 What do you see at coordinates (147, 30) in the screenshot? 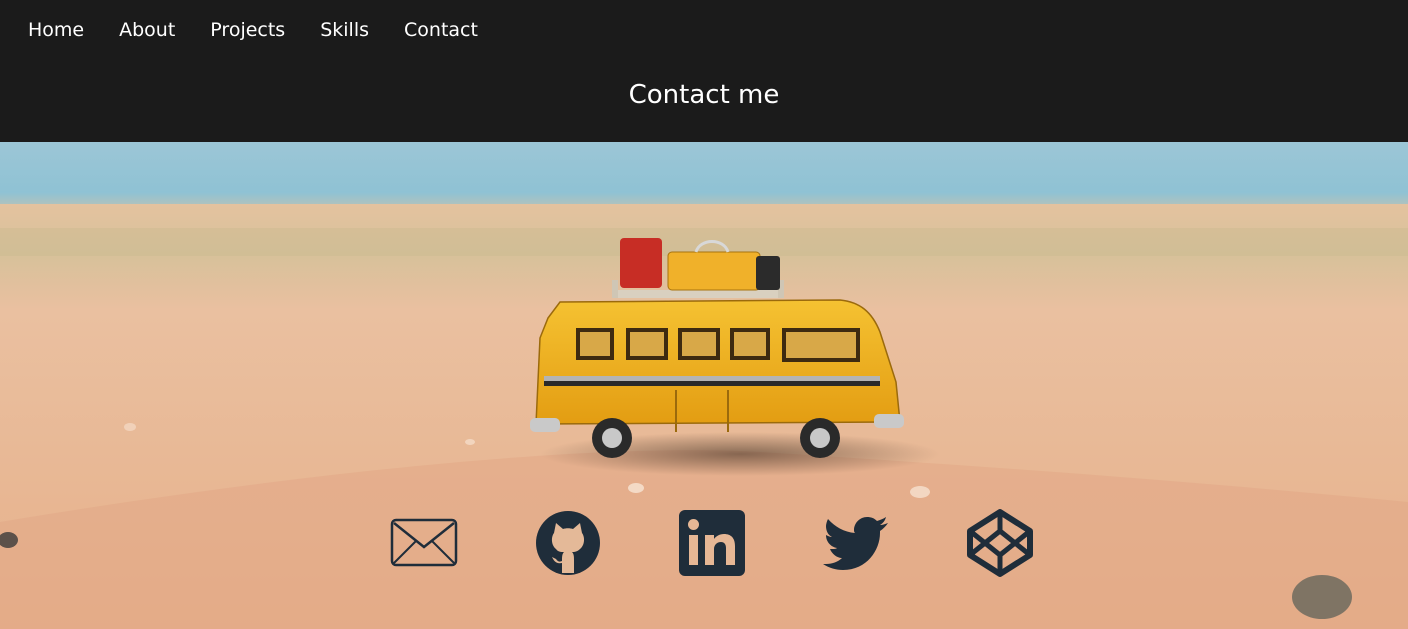
I see `nav-about-link: About` at bounding box center [147, 30].